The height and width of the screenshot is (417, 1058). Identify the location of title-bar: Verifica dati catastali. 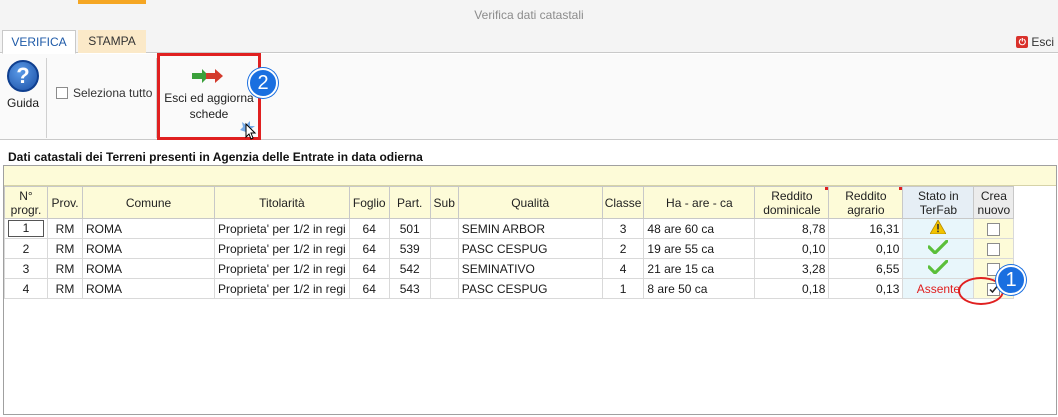
(529, 15).